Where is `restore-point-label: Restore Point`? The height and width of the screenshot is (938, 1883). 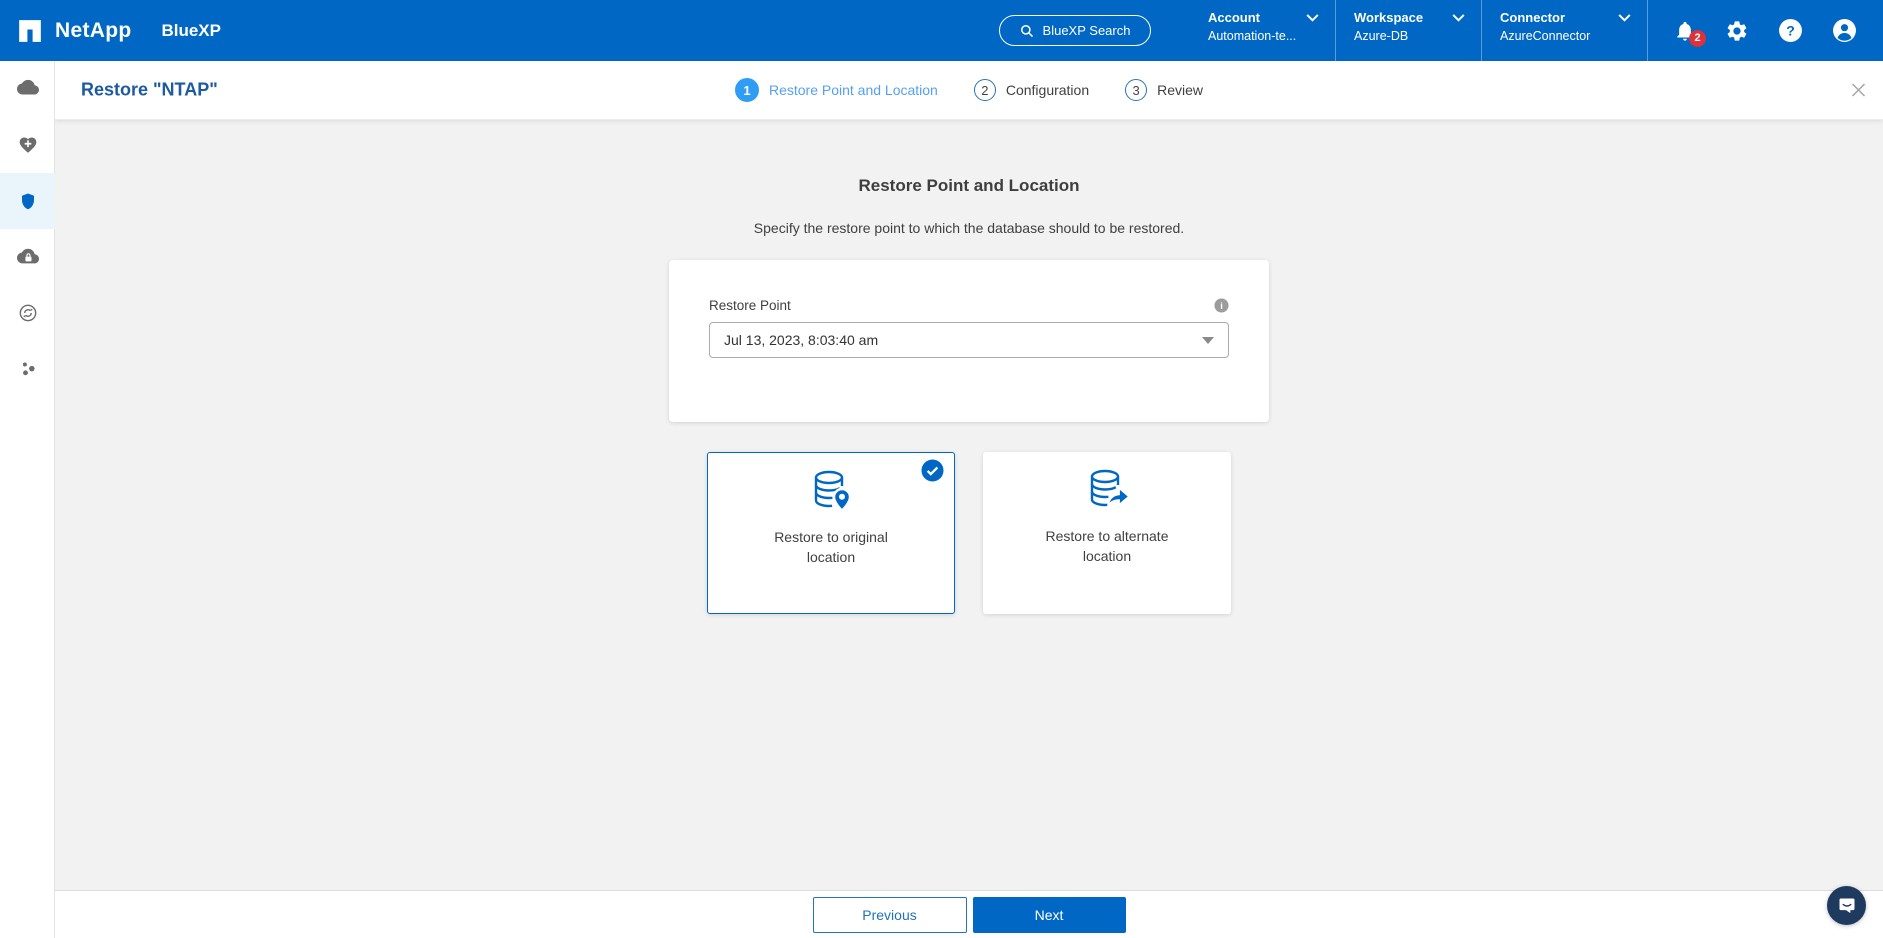 restore-point-label: Restore Point is located at coordinates (750, 305).